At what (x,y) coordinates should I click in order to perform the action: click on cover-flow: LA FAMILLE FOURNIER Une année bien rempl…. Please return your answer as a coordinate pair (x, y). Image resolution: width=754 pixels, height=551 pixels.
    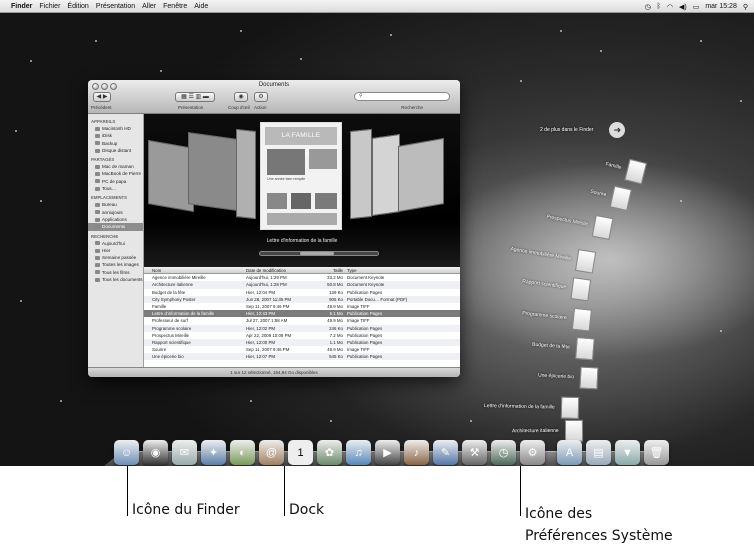
    Looking at the image, I should click on (302, 190).